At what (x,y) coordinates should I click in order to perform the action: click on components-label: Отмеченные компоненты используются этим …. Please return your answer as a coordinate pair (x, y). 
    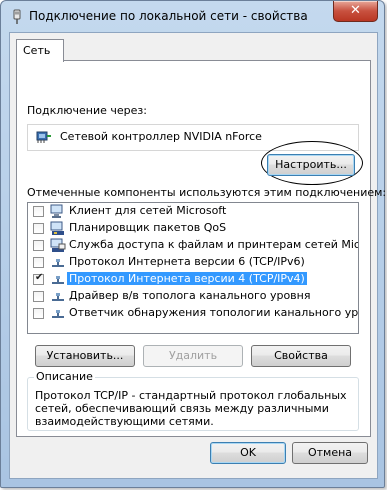
    Looking at the image, I should click on (207, 192).